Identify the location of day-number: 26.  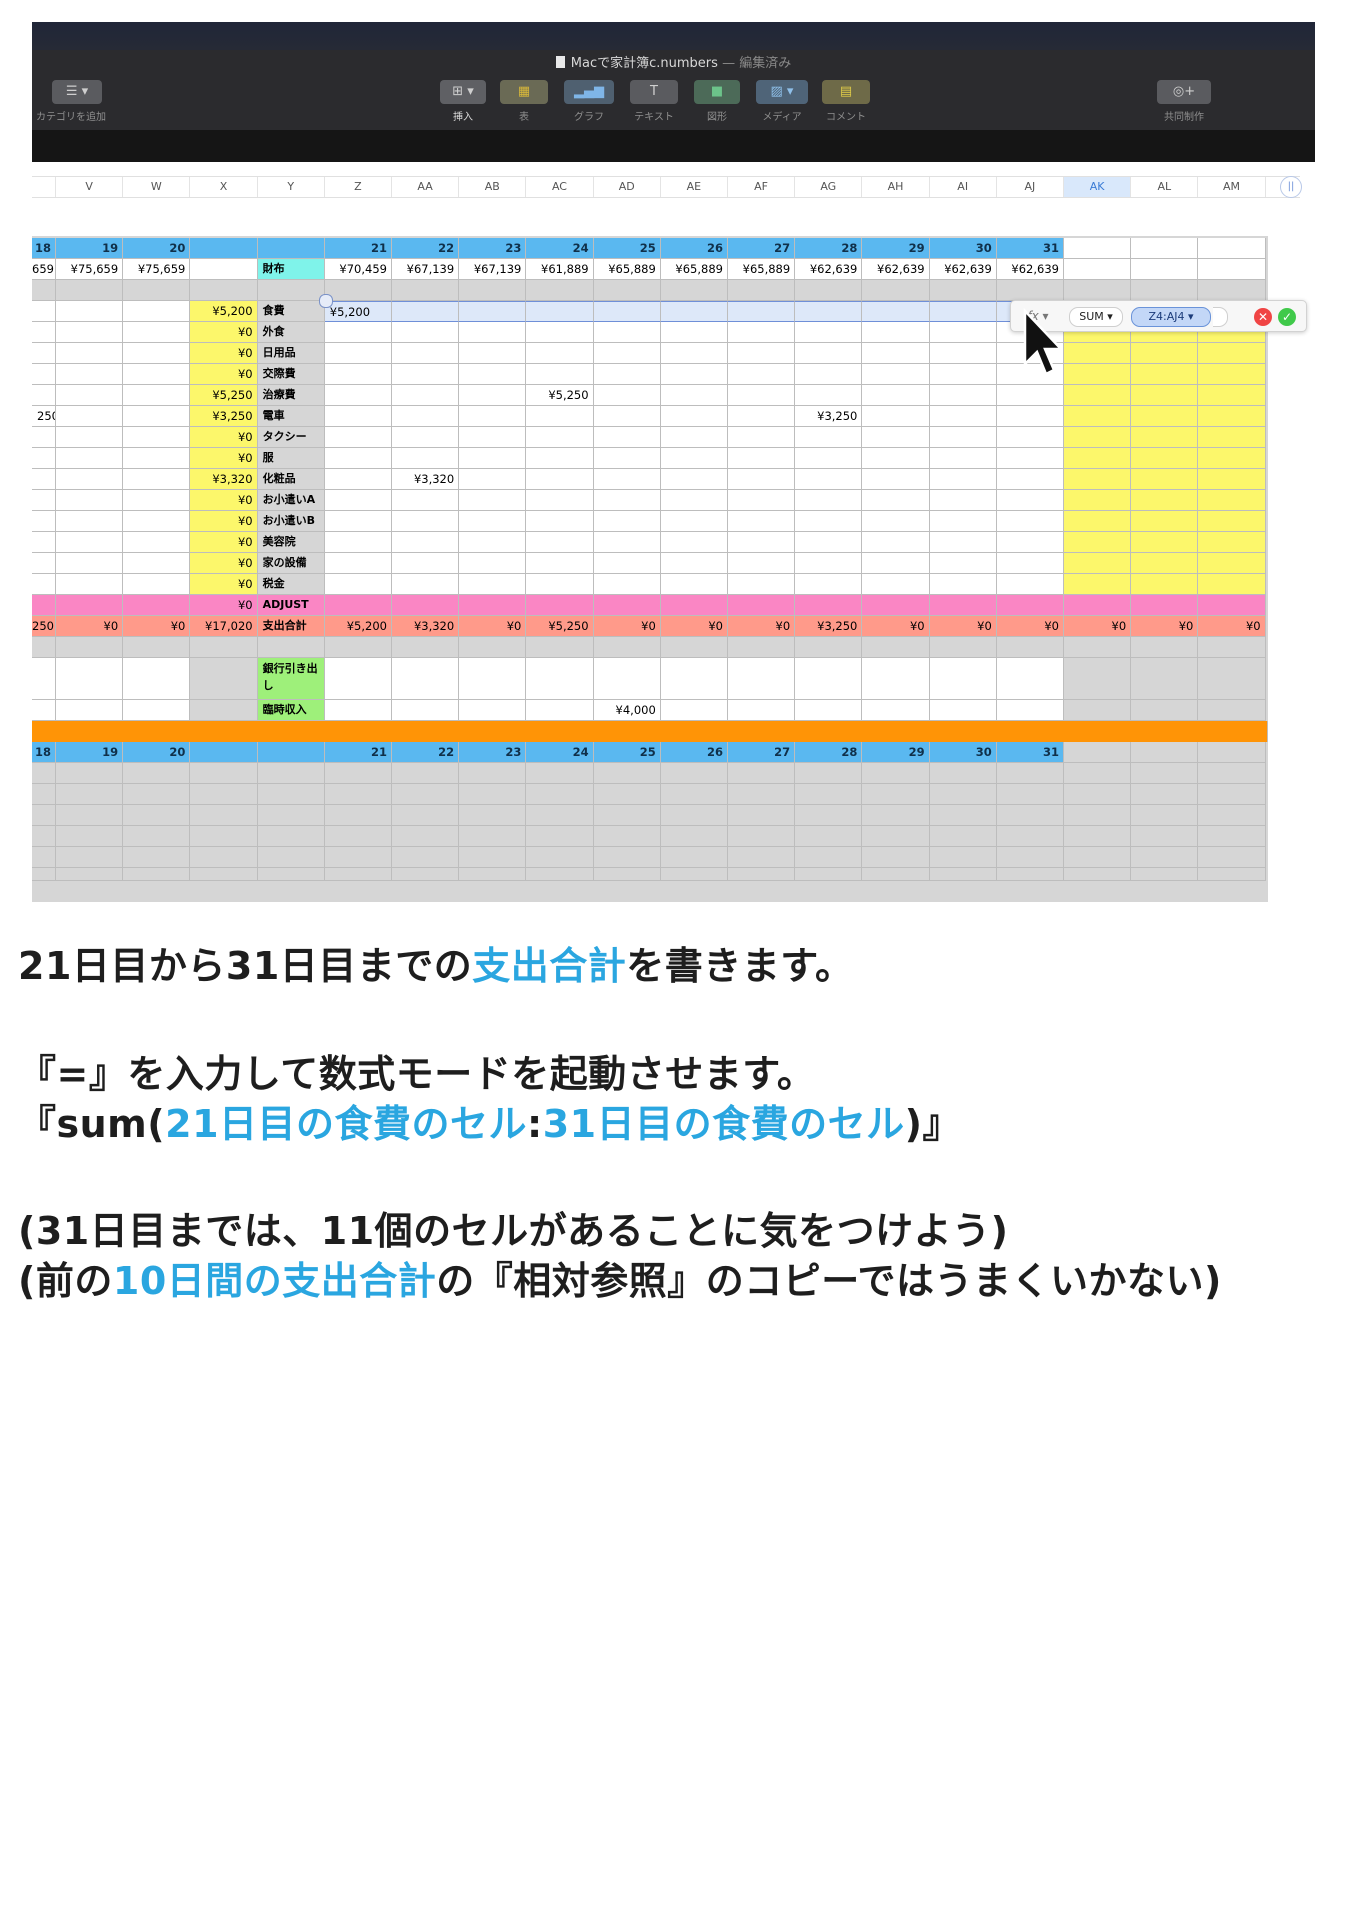
(694, 752).